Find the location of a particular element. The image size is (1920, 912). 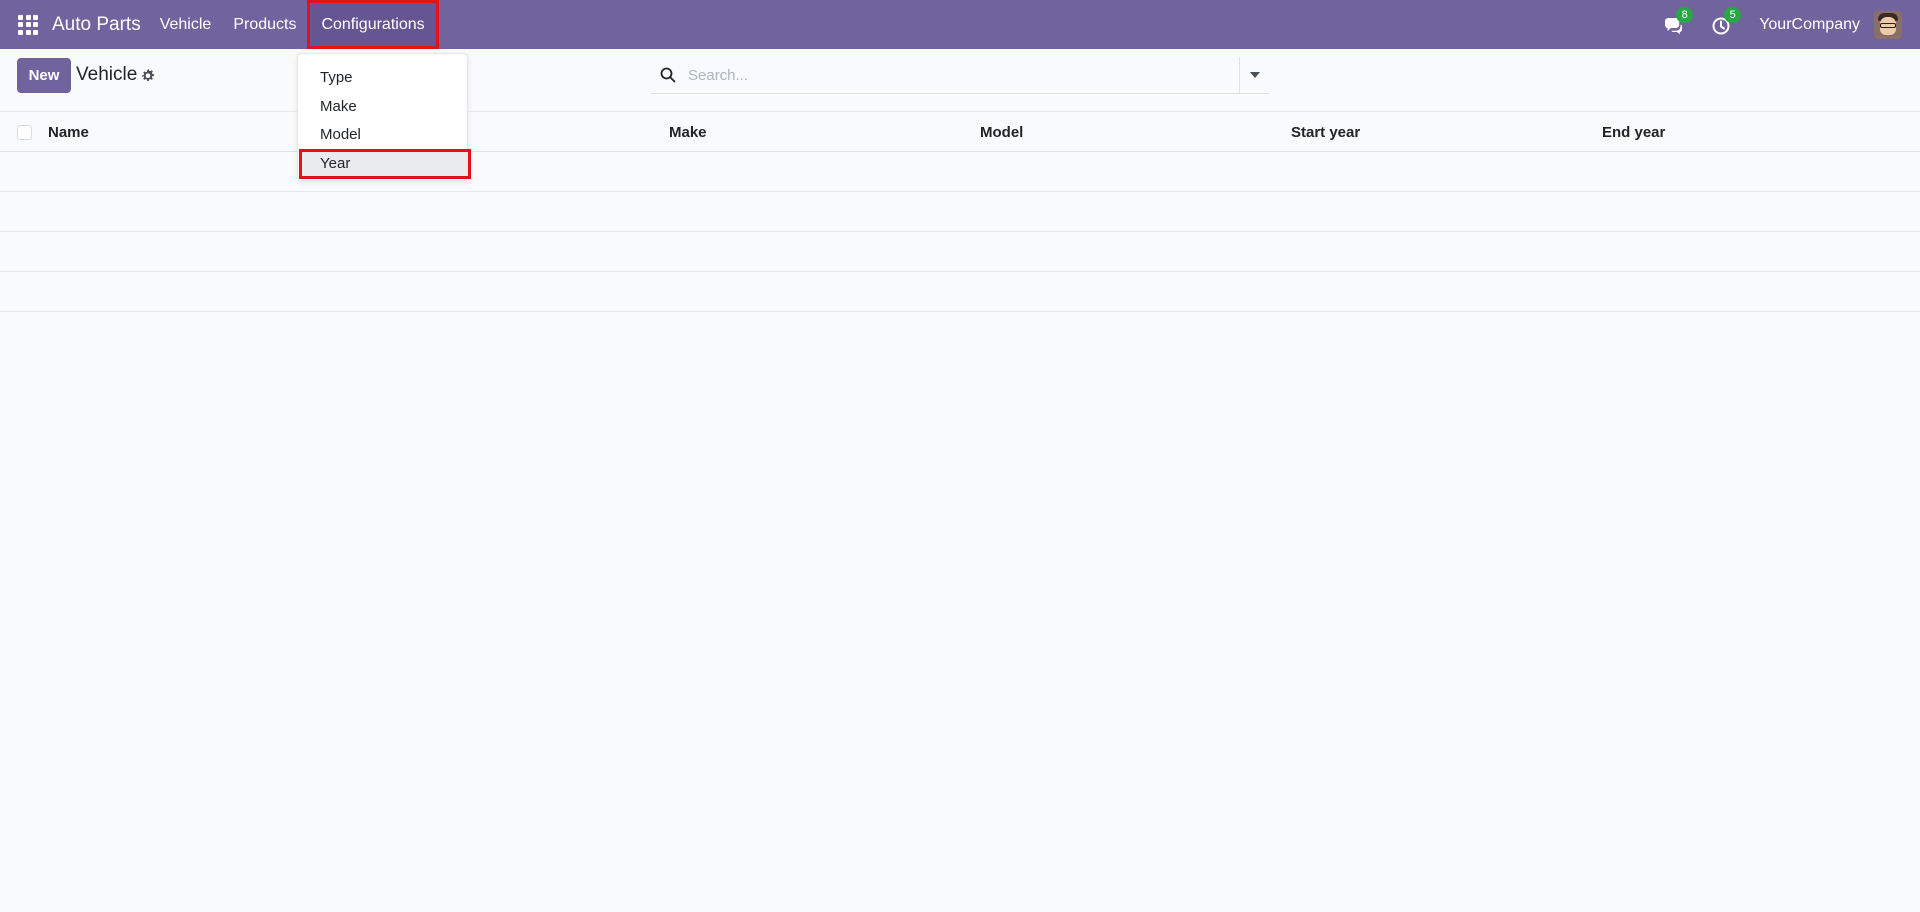

search-options-toggle is located at coordinates (1254, 75).